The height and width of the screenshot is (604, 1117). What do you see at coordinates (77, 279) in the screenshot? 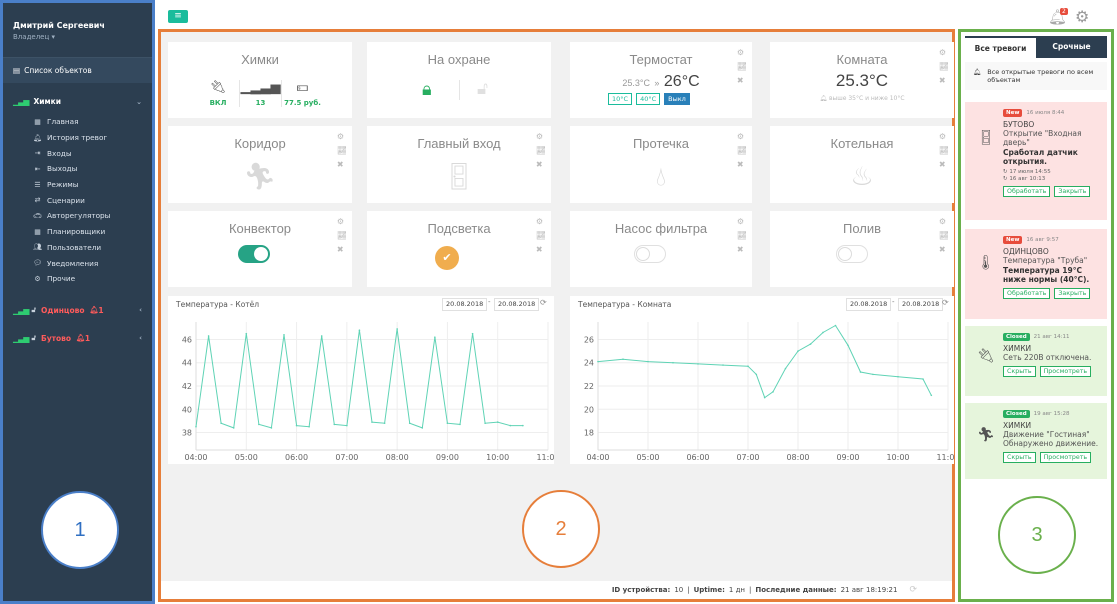
I see `sidebar-item-10: ⚙ Прочие` at bounding box center [77, 279].